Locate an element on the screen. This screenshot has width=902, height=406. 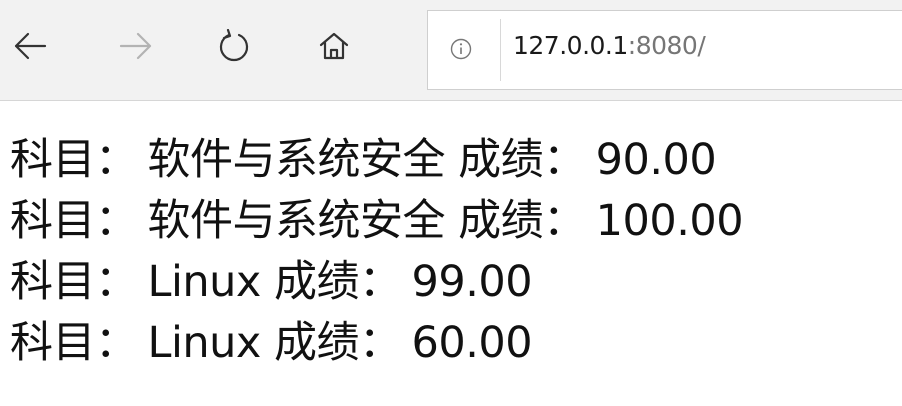
home-icon is located at coordinates (334, 46).